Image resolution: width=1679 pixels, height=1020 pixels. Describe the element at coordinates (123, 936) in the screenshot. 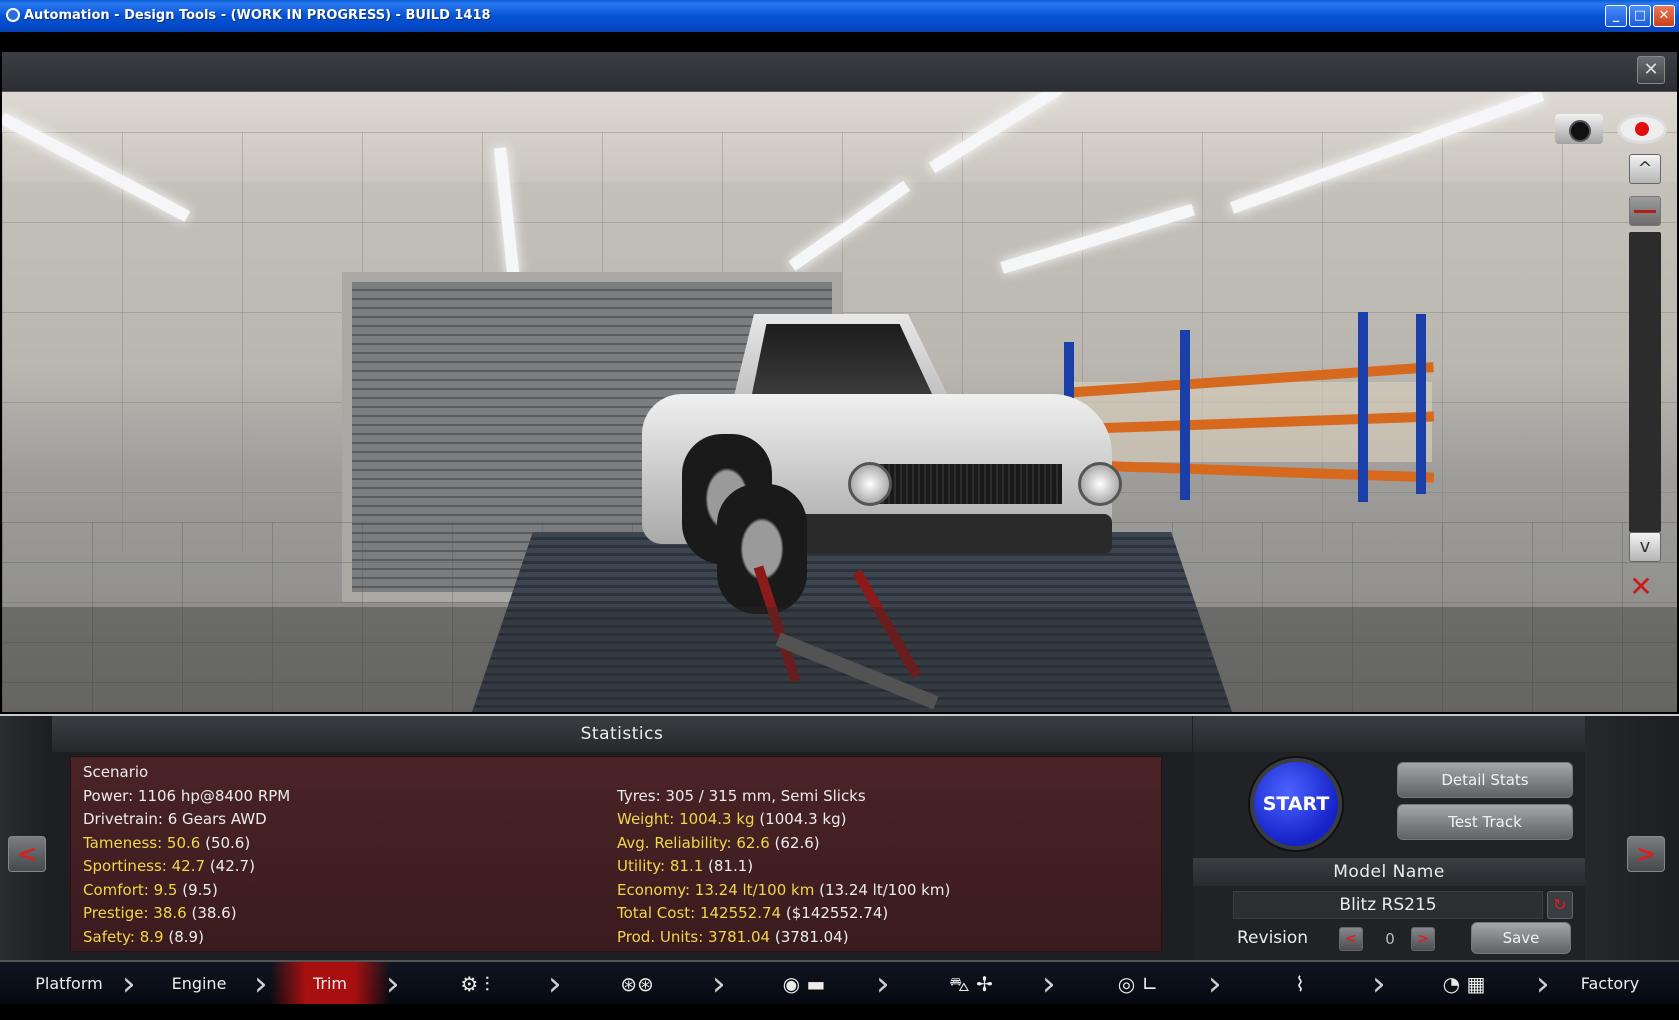

I see `stat-label: Safety: 8.9` at that location.